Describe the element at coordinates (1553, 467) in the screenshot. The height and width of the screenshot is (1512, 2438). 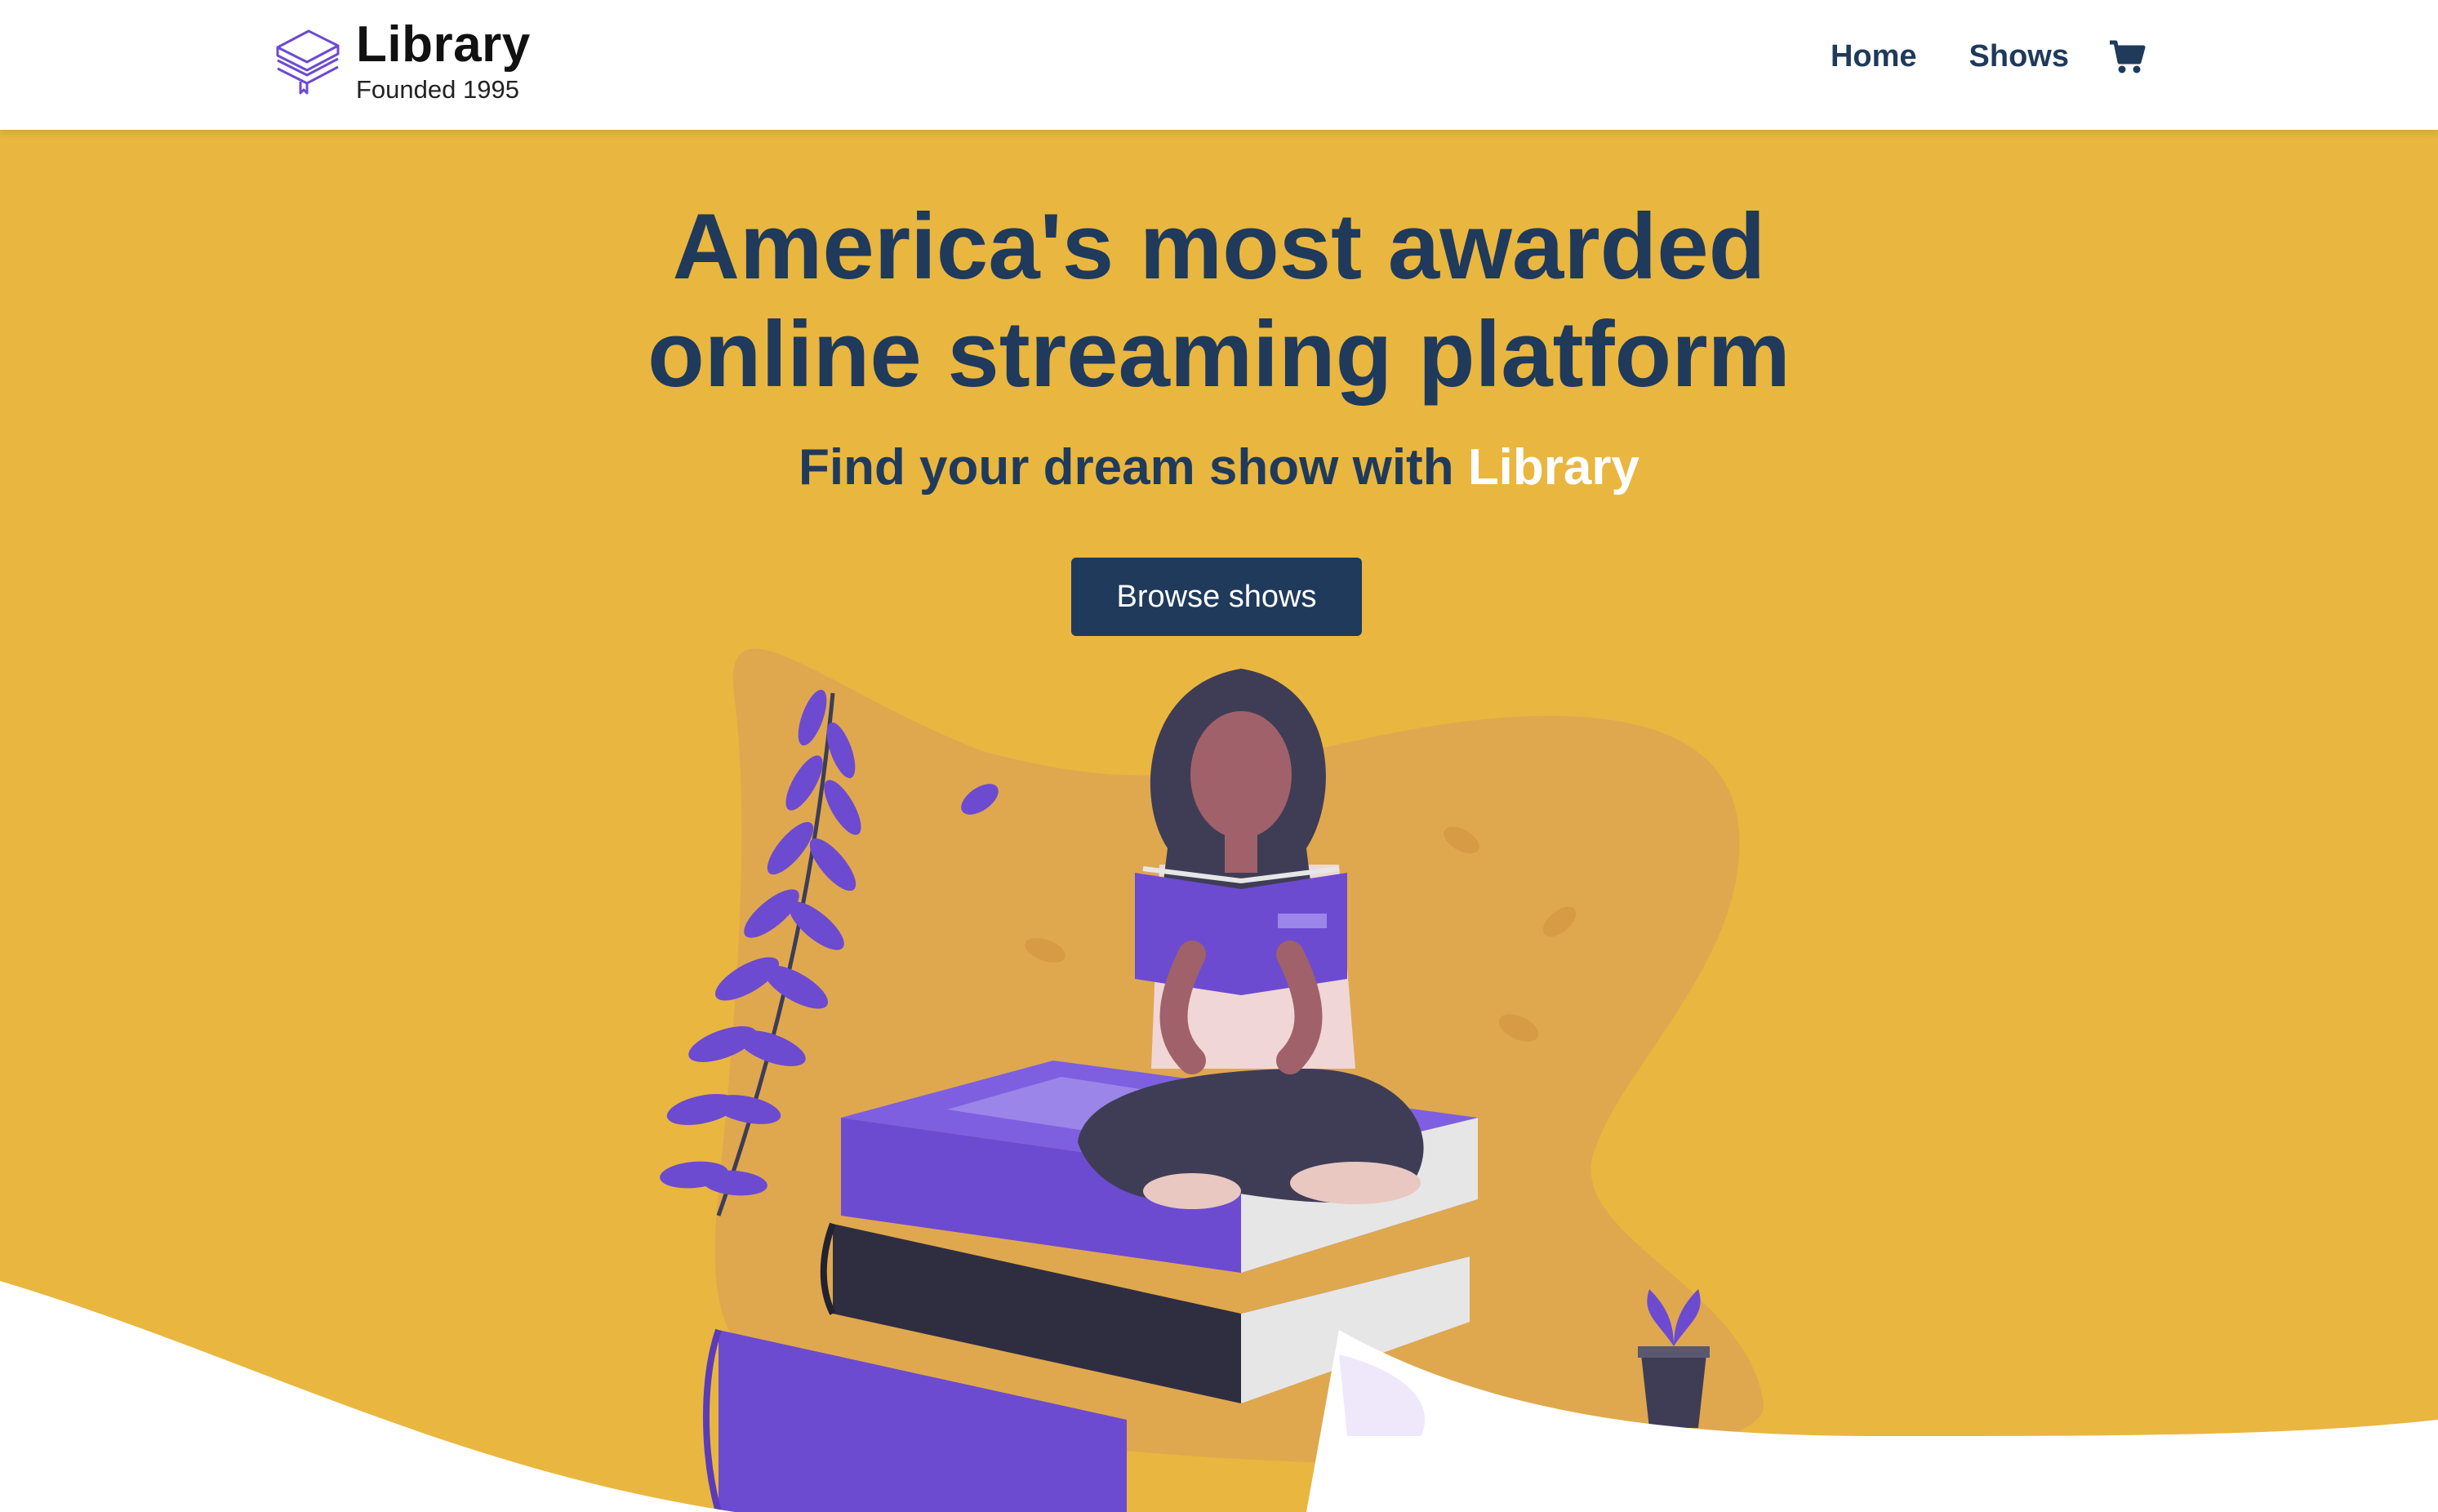
I see `hero-subtitle-accent: Library` at that location.